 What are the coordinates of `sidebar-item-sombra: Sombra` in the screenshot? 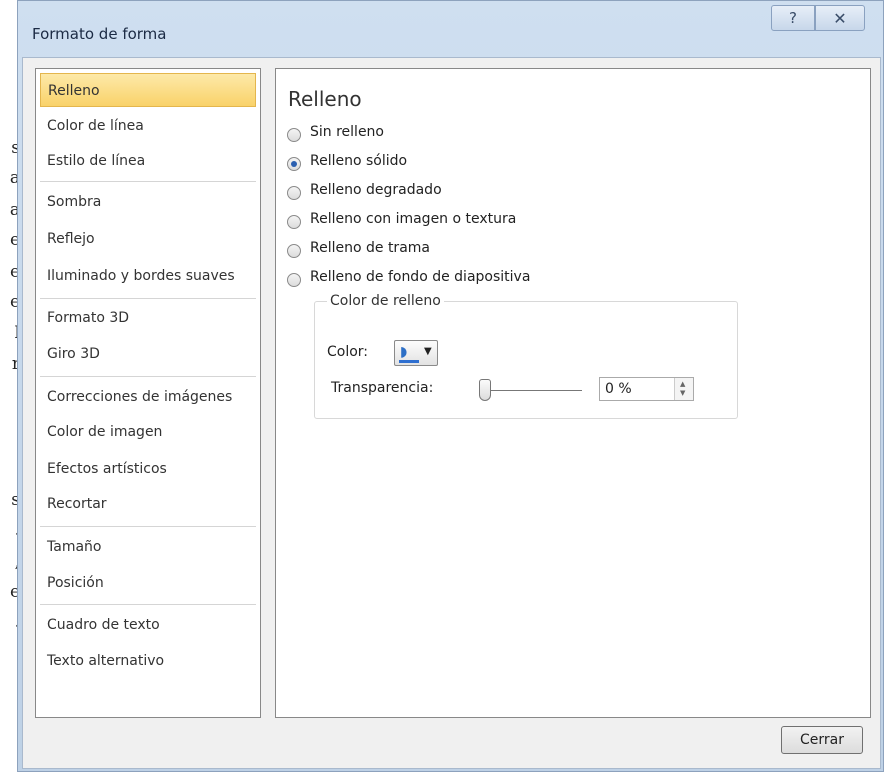 It's located at (148, 202).